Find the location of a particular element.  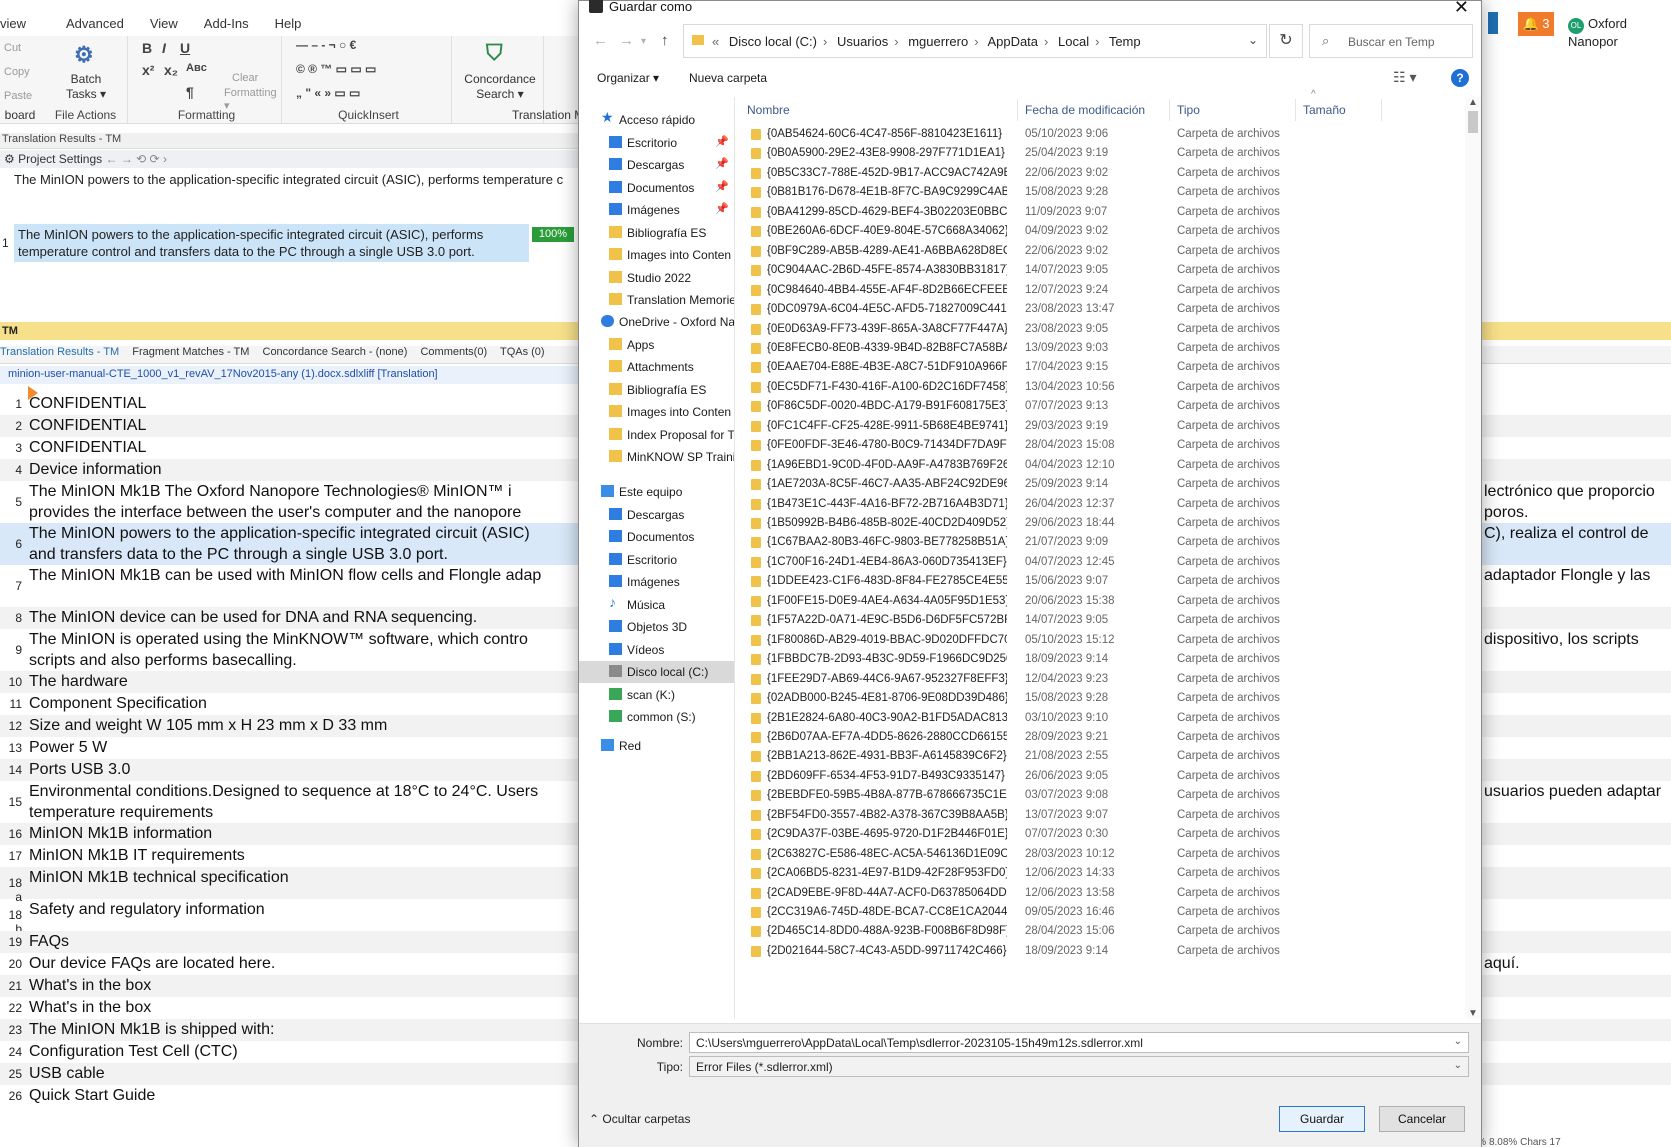

segment-target: usuarios pueden adaptar is located at coordinates (1577, 791).